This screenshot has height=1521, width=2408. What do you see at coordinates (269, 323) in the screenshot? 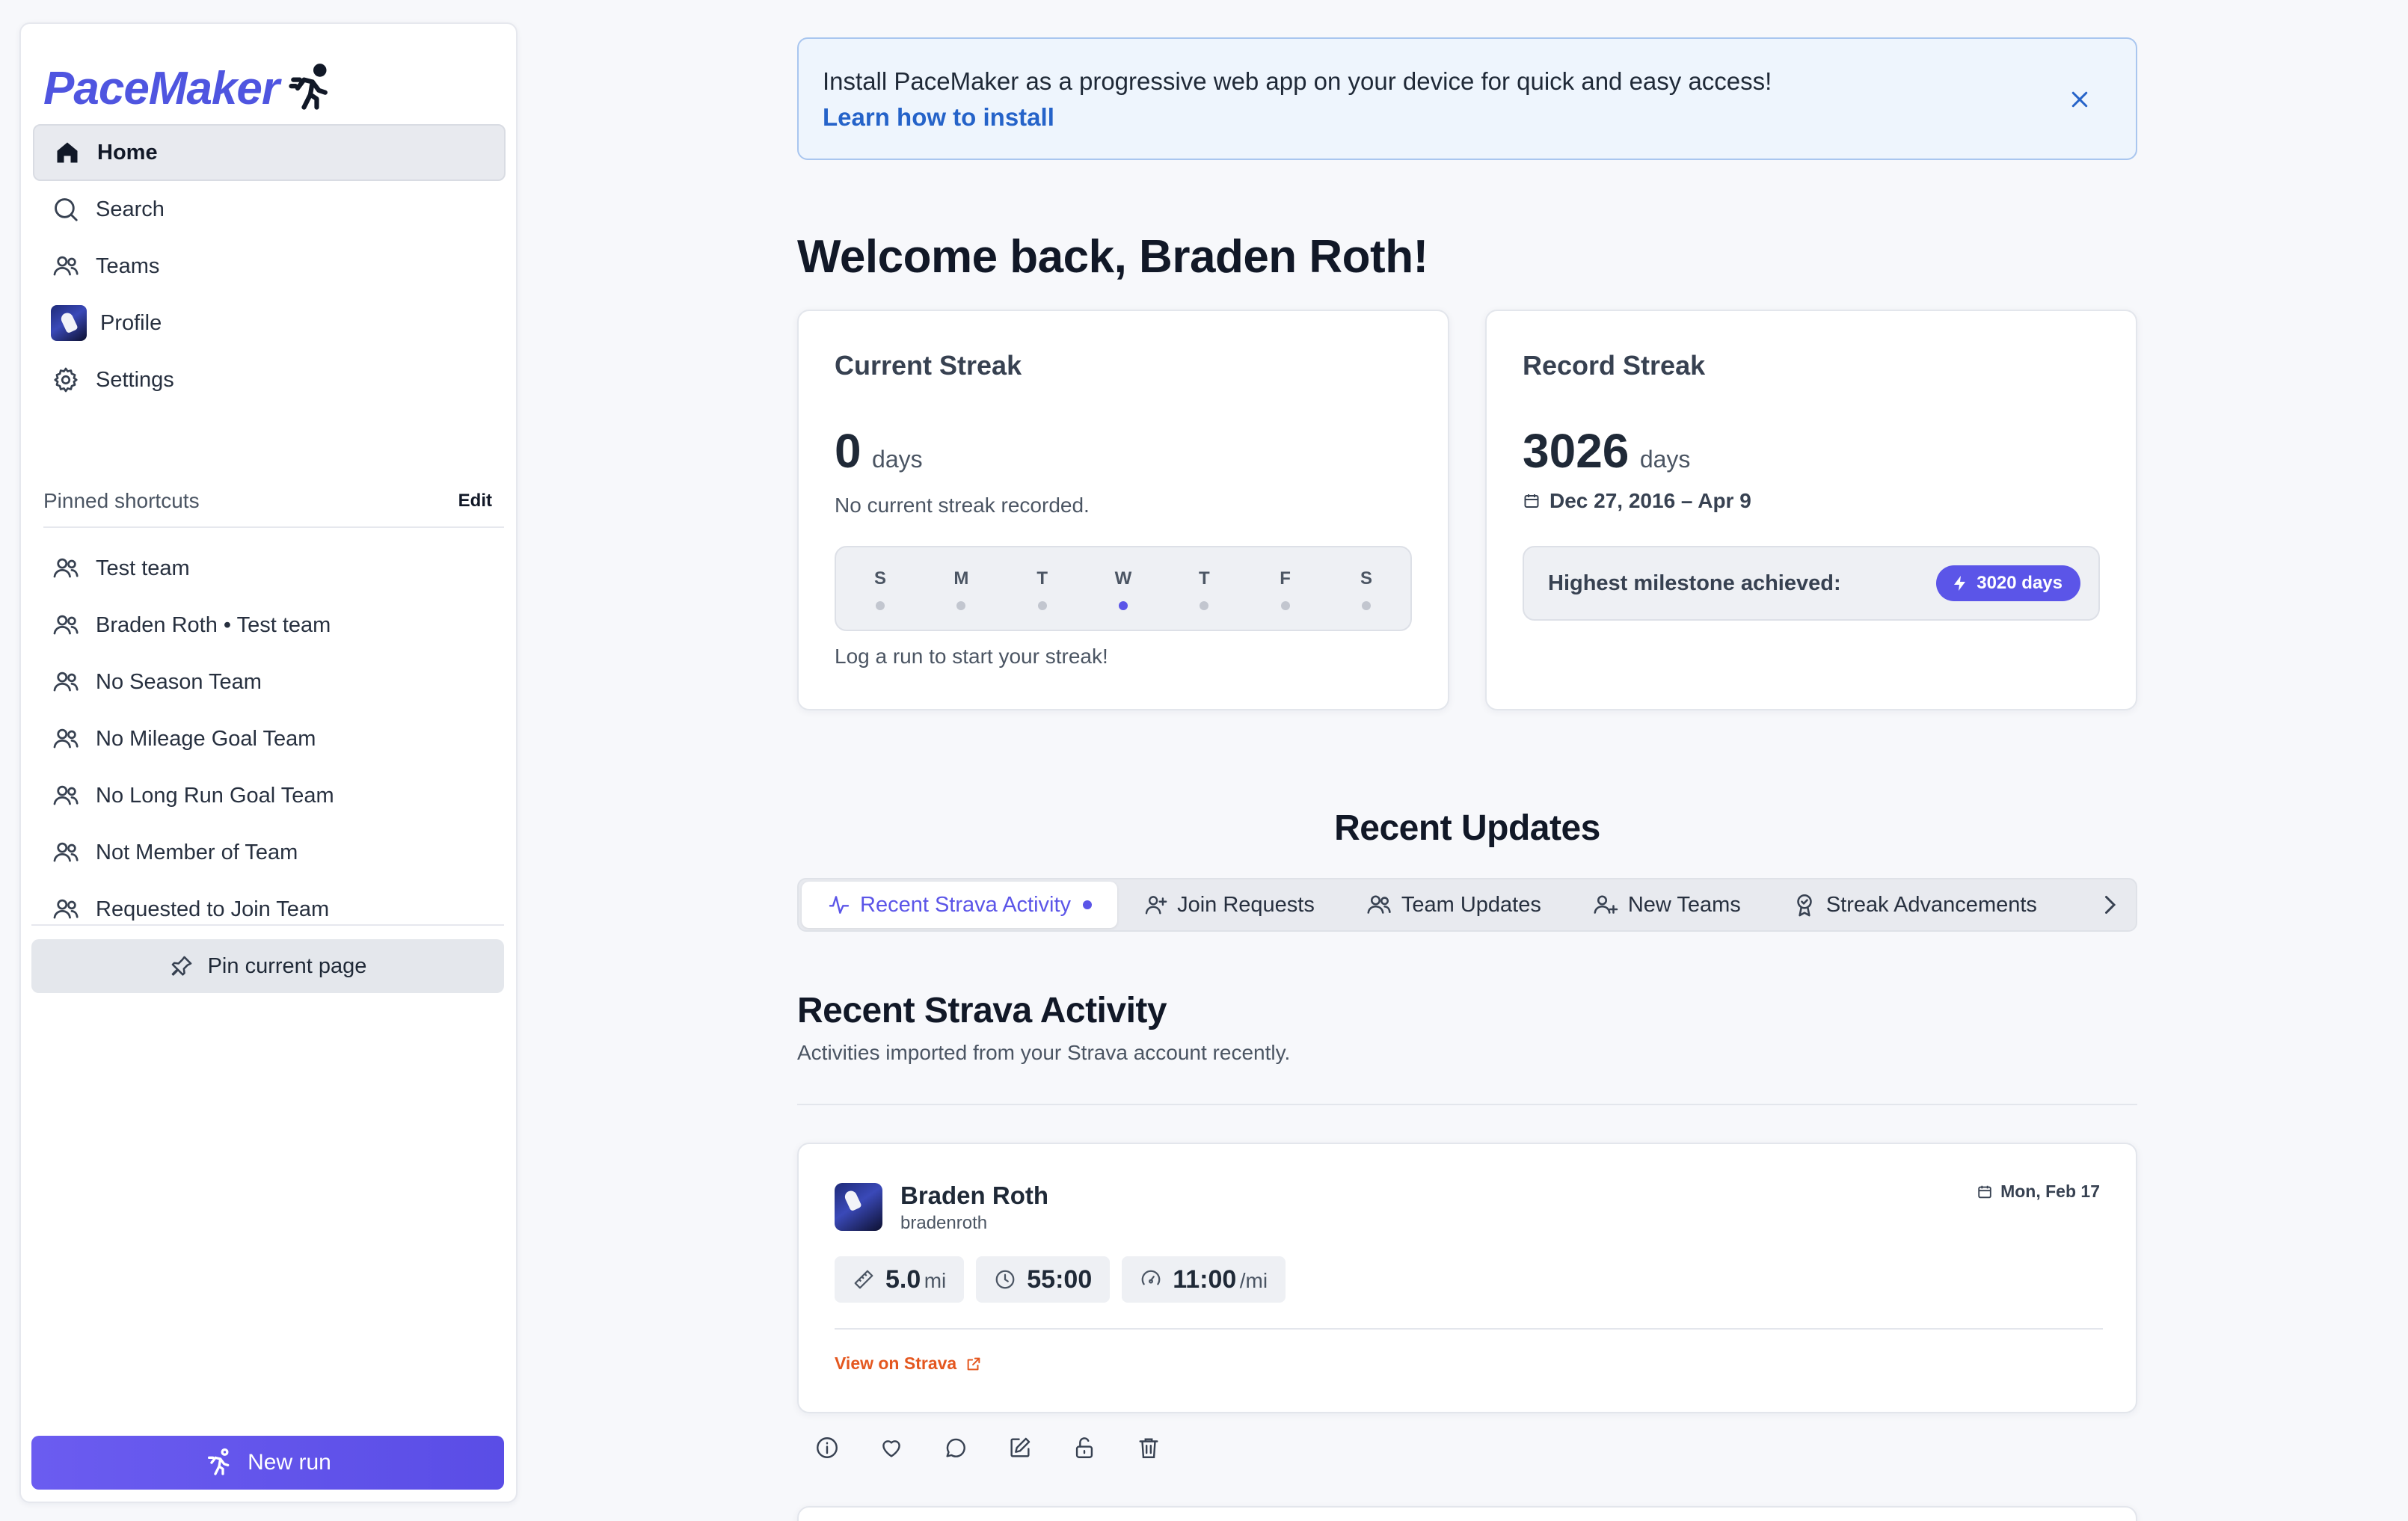
I see `nav-profile: Profile` at bounding box center [269, 323].